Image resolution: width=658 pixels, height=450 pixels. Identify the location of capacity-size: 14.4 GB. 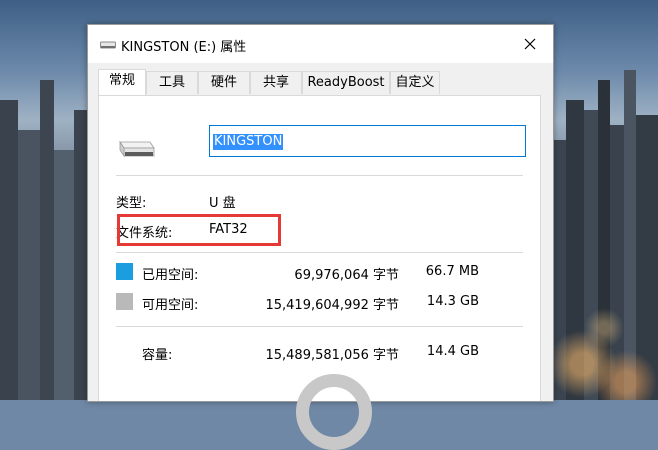
(452, 351).